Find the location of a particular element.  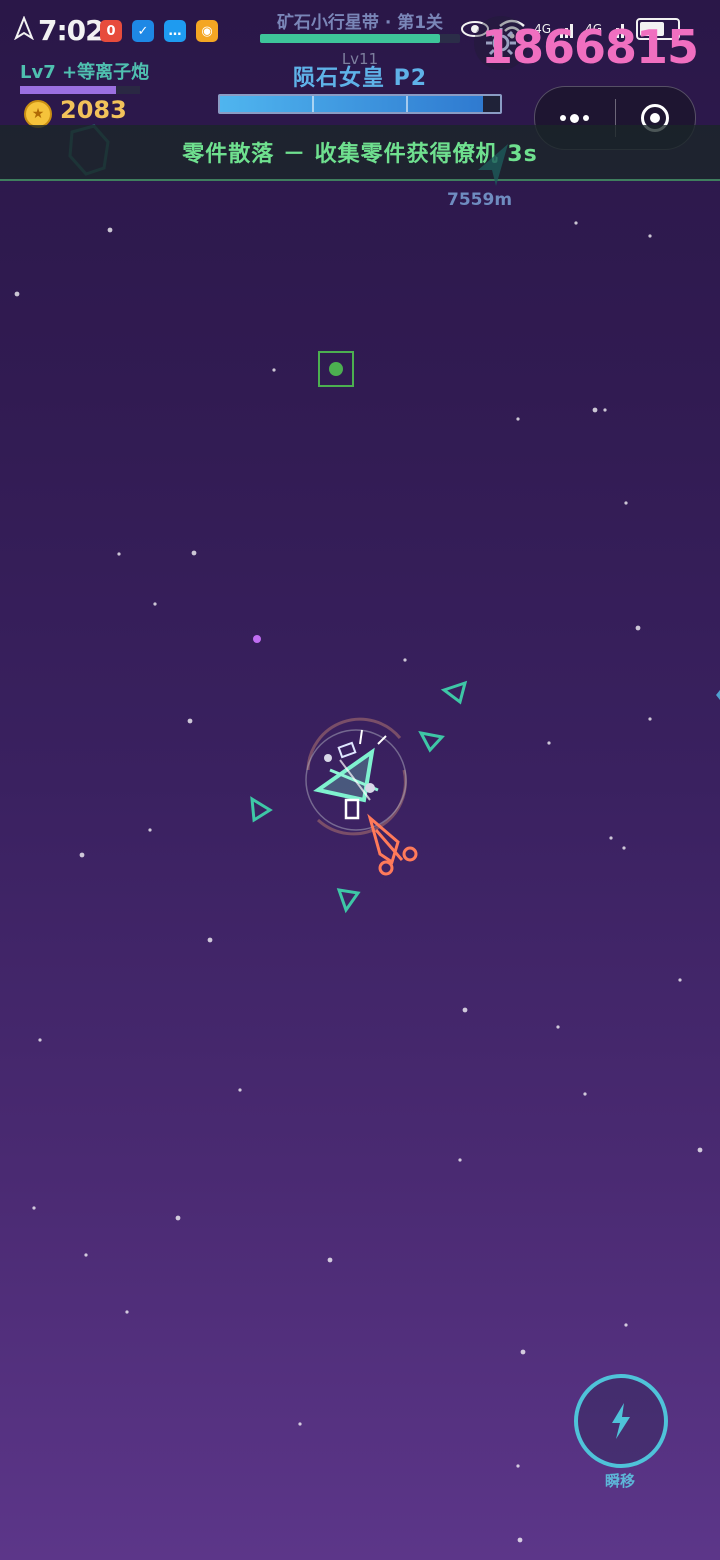

enemy-bullet is located at coordinates (257, 639).